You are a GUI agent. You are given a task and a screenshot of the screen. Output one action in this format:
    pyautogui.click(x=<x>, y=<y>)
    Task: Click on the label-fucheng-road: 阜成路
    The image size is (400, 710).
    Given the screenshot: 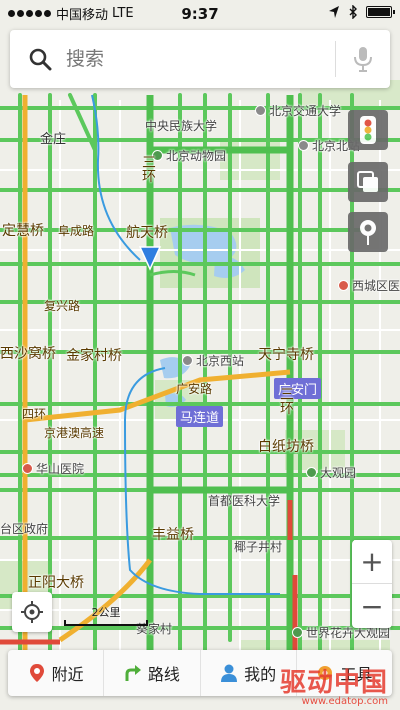 What is the action you would take?
    pyautogui.click(x=76, y=231)
    